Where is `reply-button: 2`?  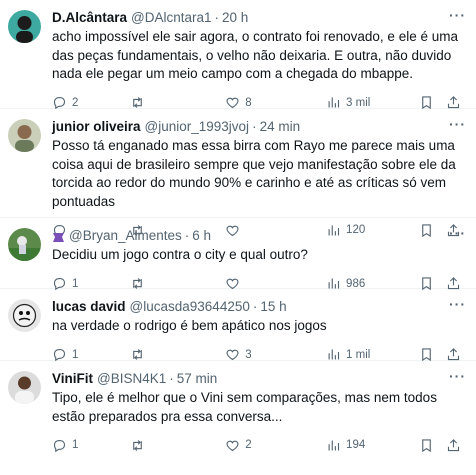
reply-button: 2 is located at coordinates (91, 102).